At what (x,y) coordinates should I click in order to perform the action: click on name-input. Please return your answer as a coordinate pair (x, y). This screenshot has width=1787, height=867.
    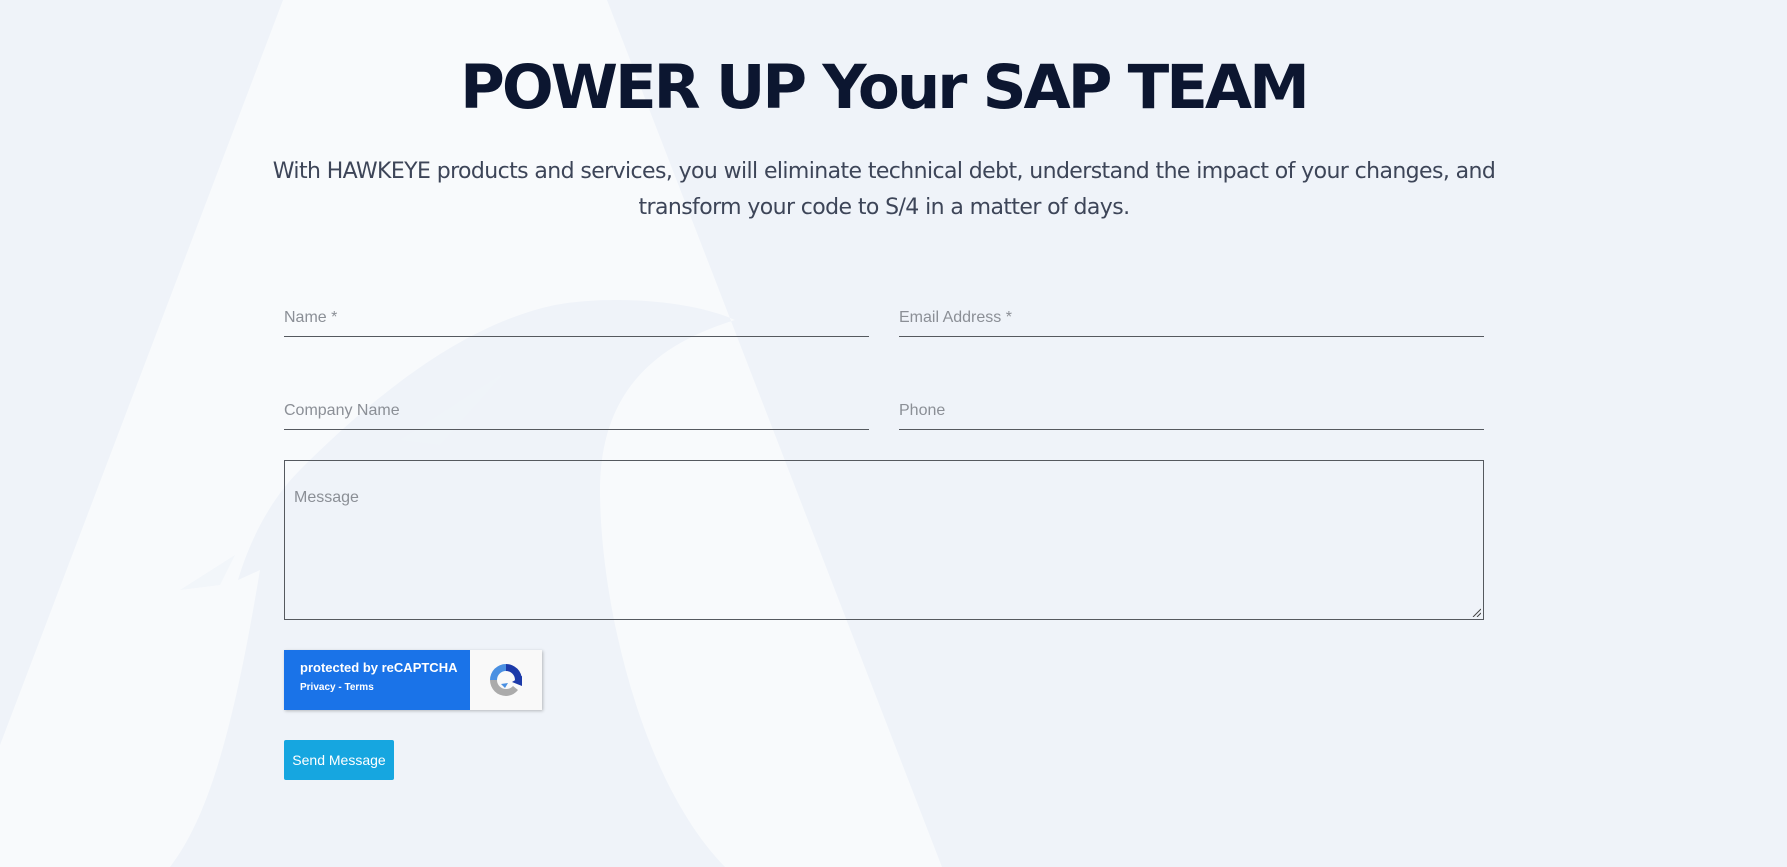
    Looking at the image, I should click on (576, 318).